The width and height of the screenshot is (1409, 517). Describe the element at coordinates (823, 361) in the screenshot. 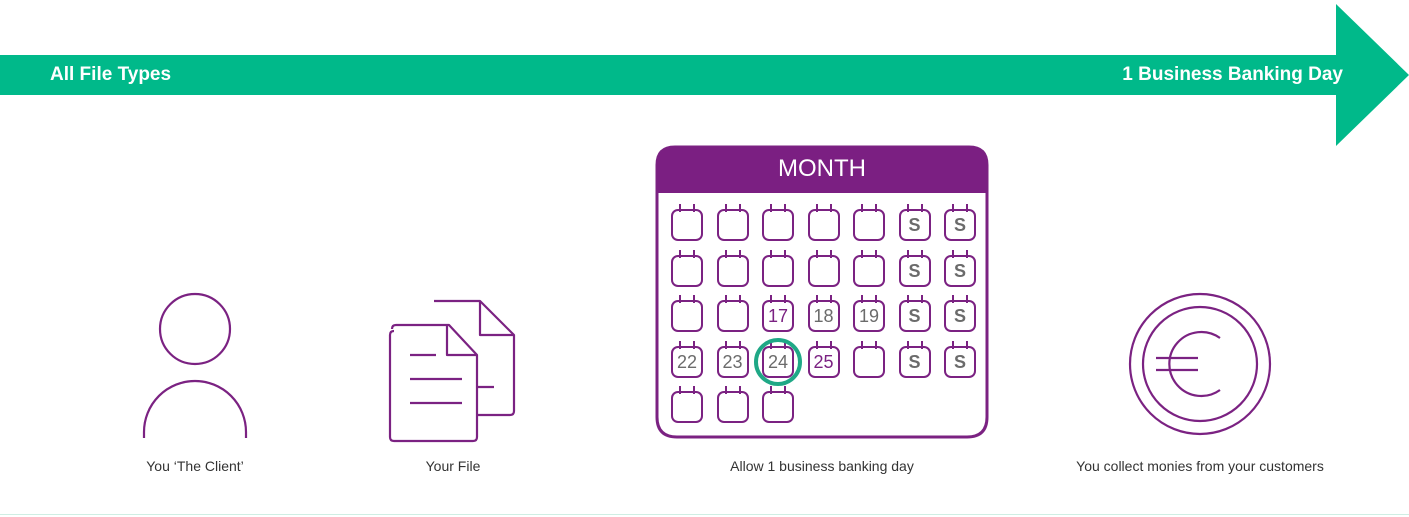

I see `calendar-day-label: 25` at that location.